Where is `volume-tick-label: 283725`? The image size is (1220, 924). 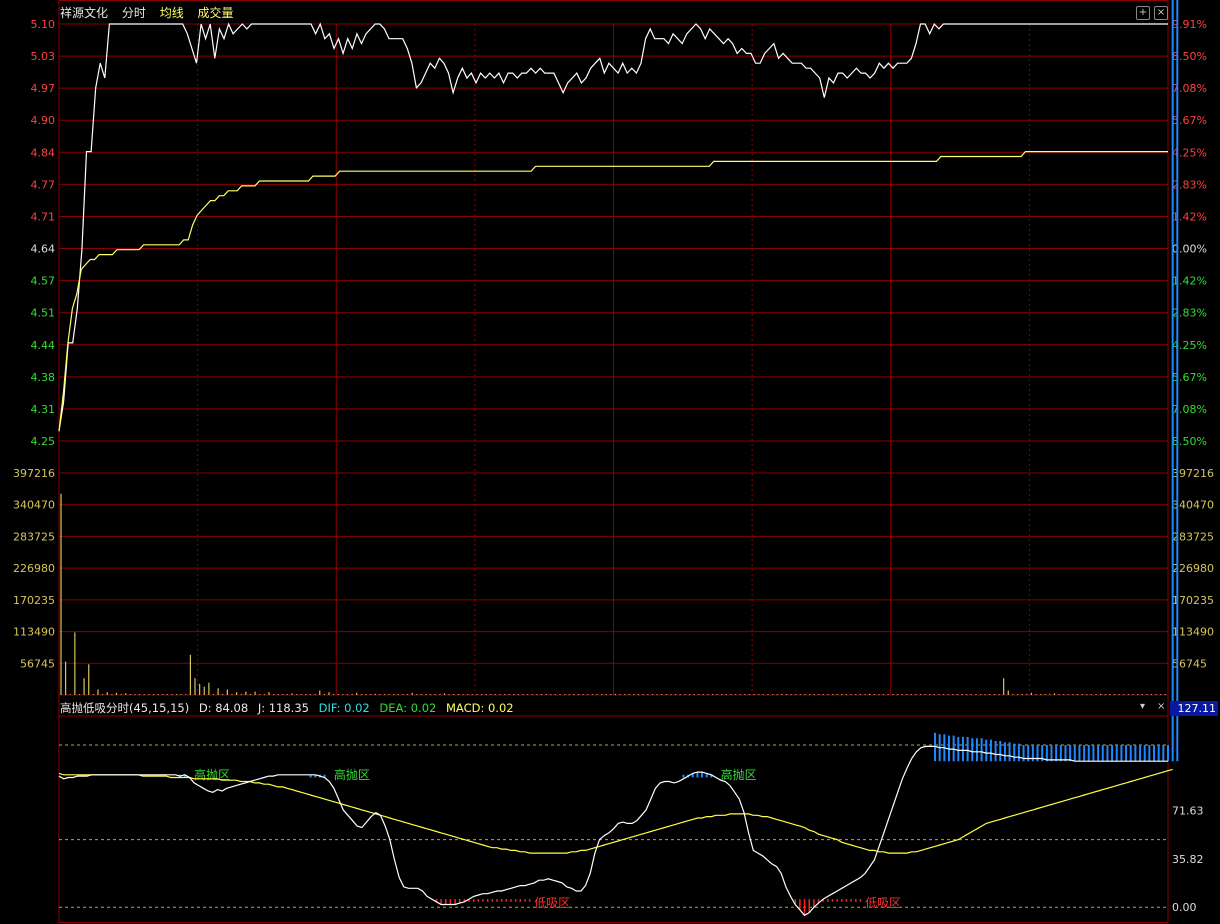
volume-tick-label: 283725 is located at coordinates (34, 536).